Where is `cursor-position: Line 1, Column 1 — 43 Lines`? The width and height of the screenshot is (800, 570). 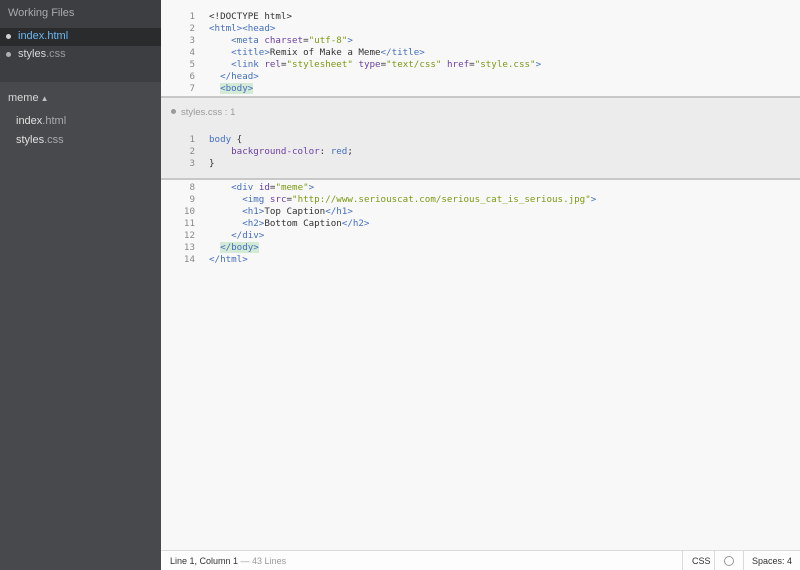
cursor-position: Line 1, Column 1 — 43 Lines is located at coordinates (228, 561).